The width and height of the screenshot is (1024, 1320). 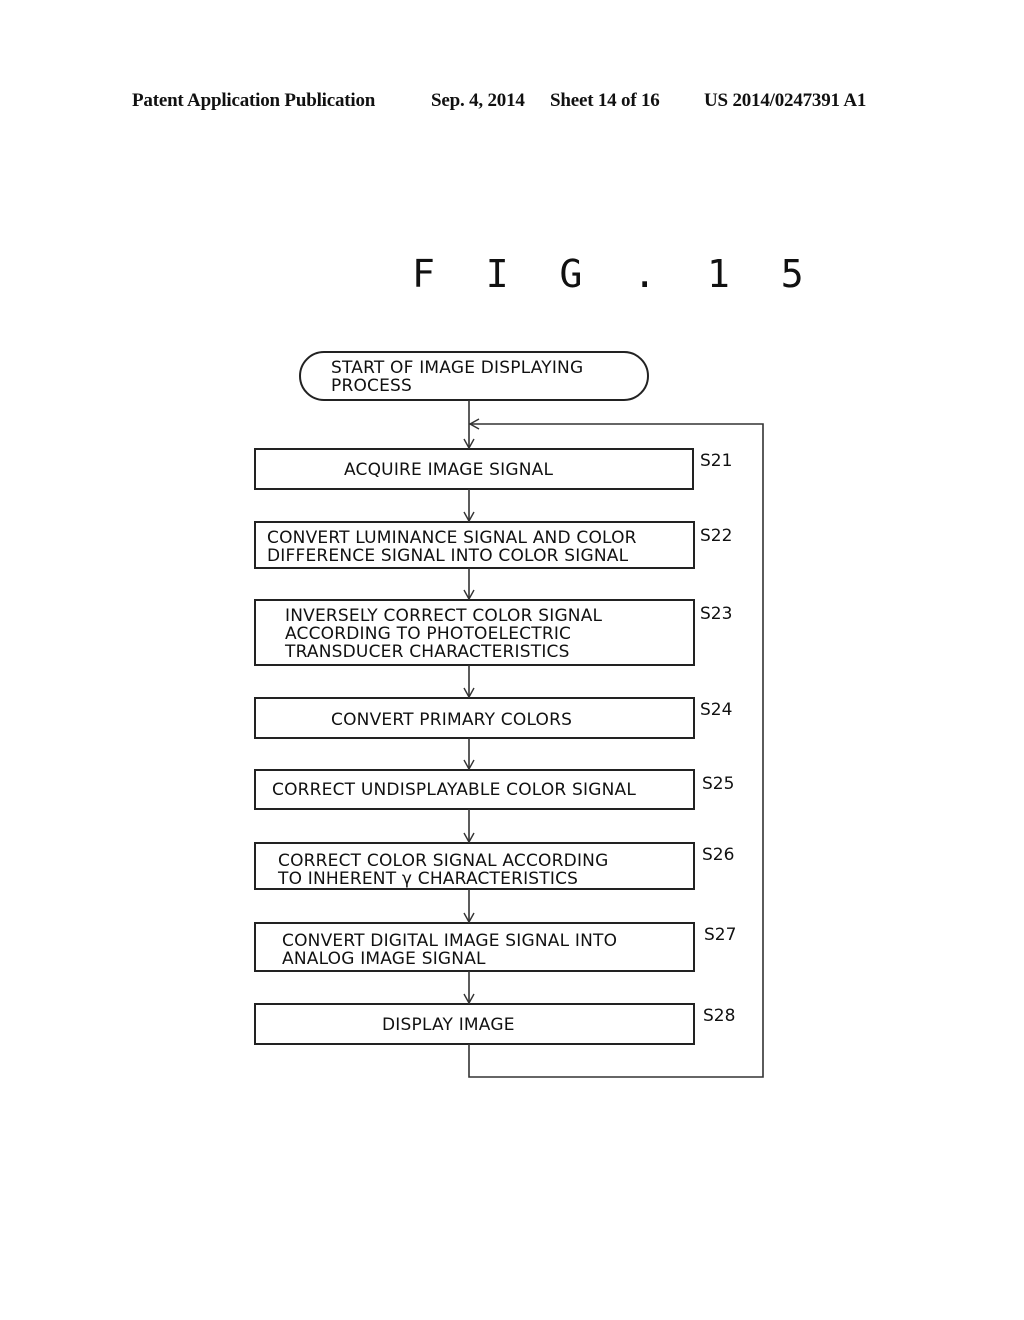 What do you see at coordinates (451, 720) in the screenshot?
I see `step-text-line: CONVERT PRIMARY COLORS` at bounding box center [451, 720].